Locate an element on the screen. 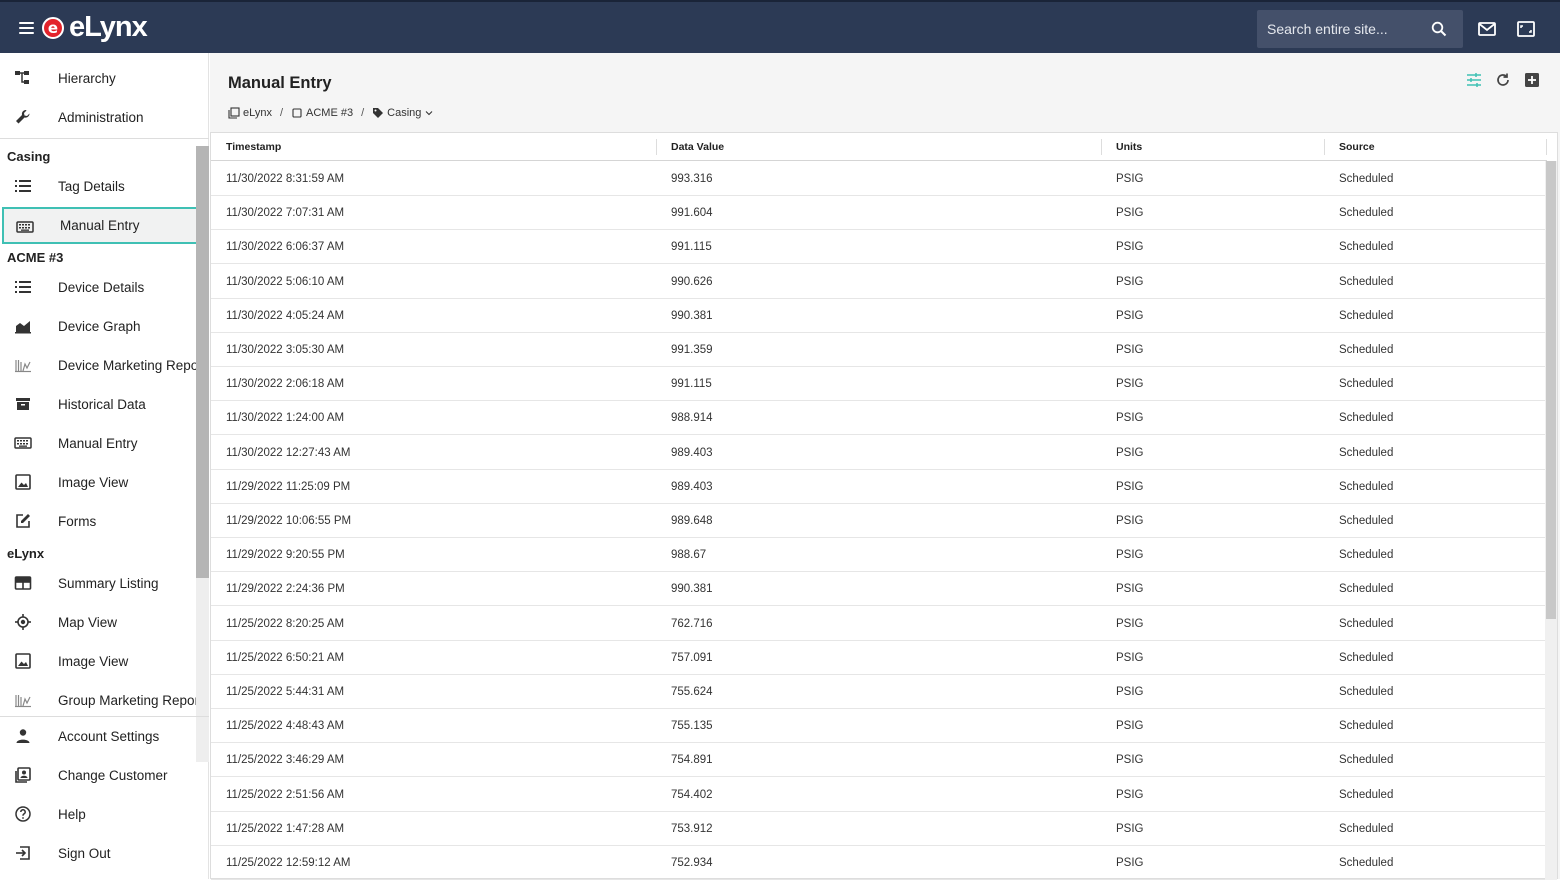  cell-timestamp: 11/25/2022 1:47:28 AM is located at coordinates (285, 828).